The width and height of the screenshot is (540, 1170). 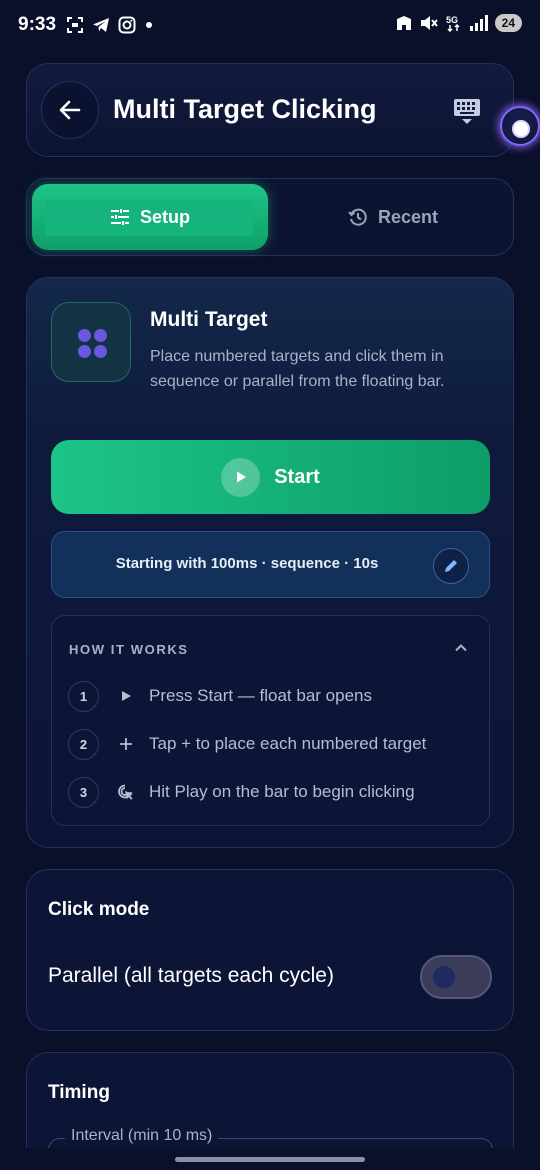 I want to click on status-bar: 9:33 5G 24, so click(x=270, y=26).